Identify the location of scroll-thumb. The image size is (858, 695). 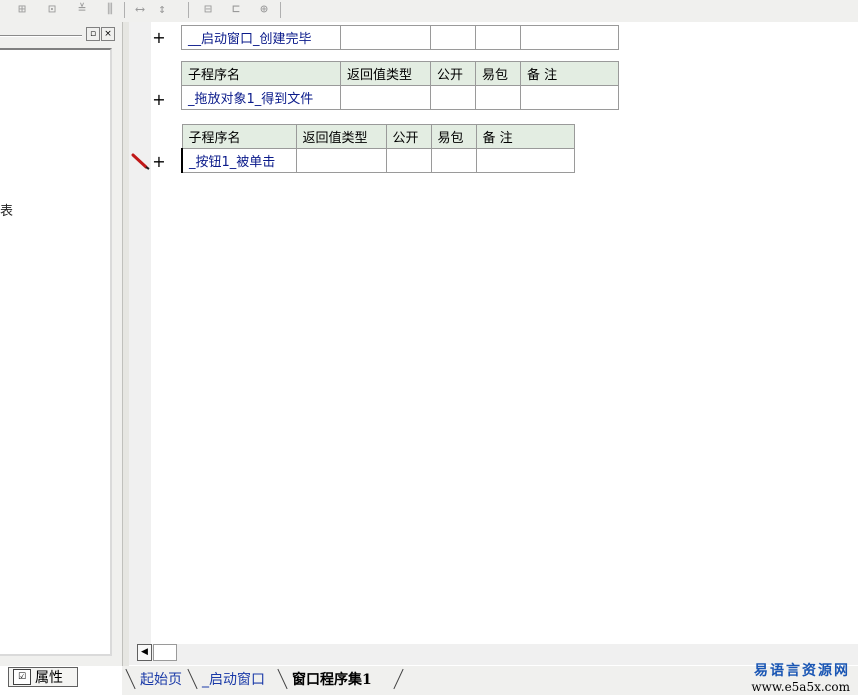
(165, 652).